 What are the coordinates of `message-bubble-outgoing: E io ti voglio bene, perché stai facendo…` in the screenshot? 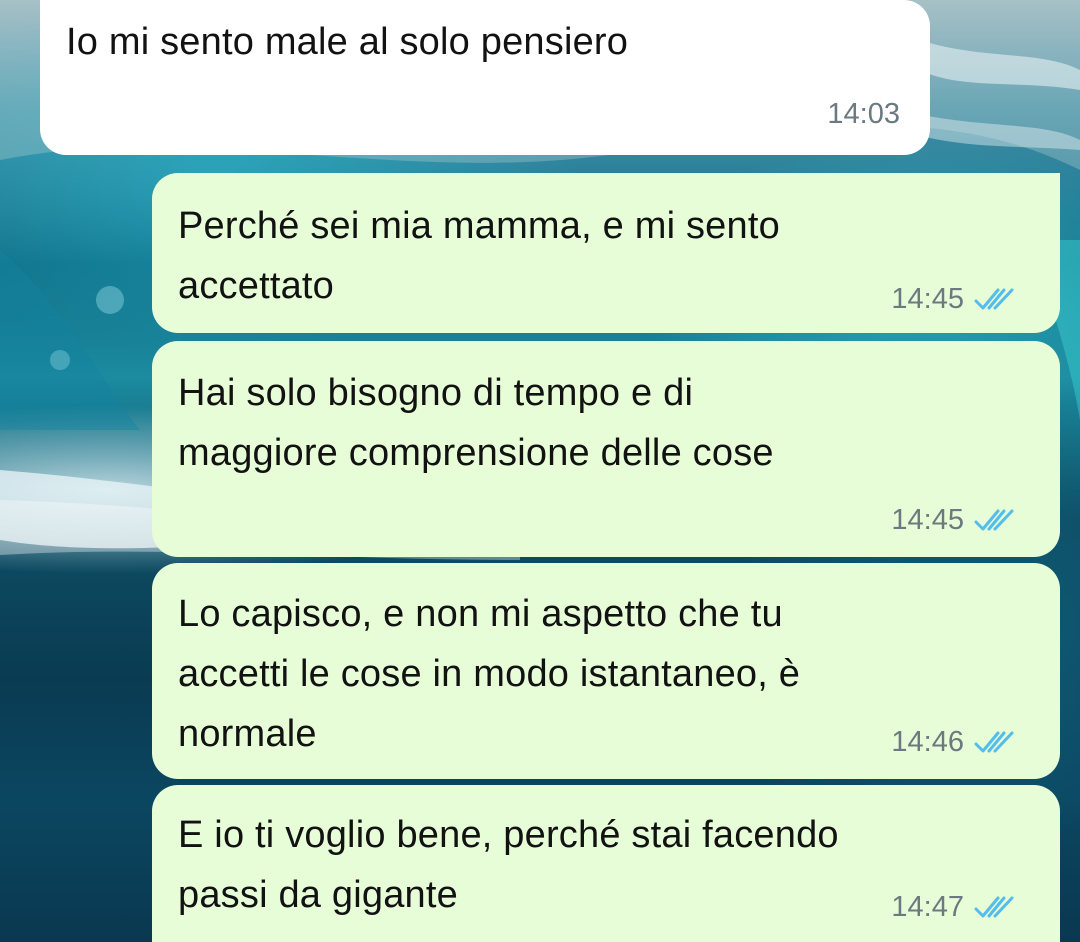 It's located at (606, 863).